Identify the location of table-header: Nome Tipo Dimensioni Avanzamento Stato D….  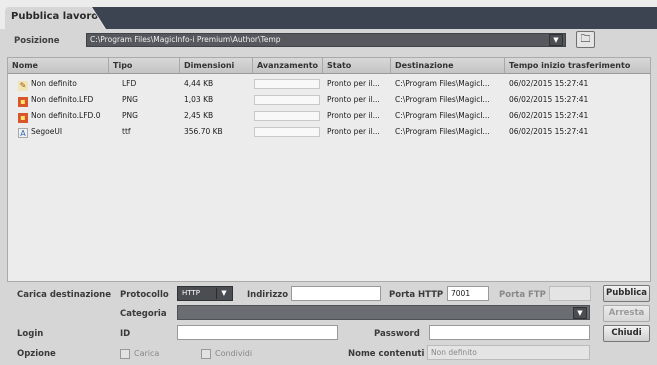
(329, 66).